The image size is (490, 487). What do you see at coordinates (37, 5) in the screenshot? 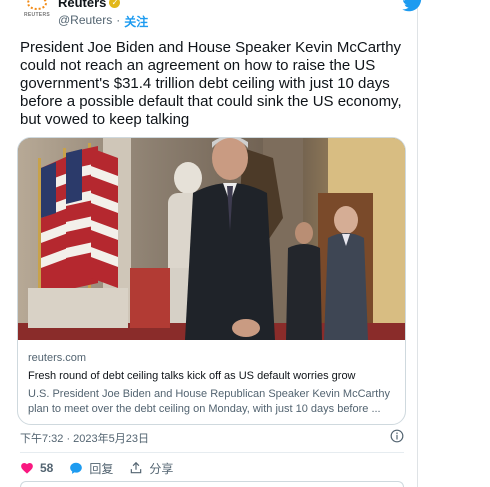
I see `reuters-logo-icon` at bounding box center [37, 5].